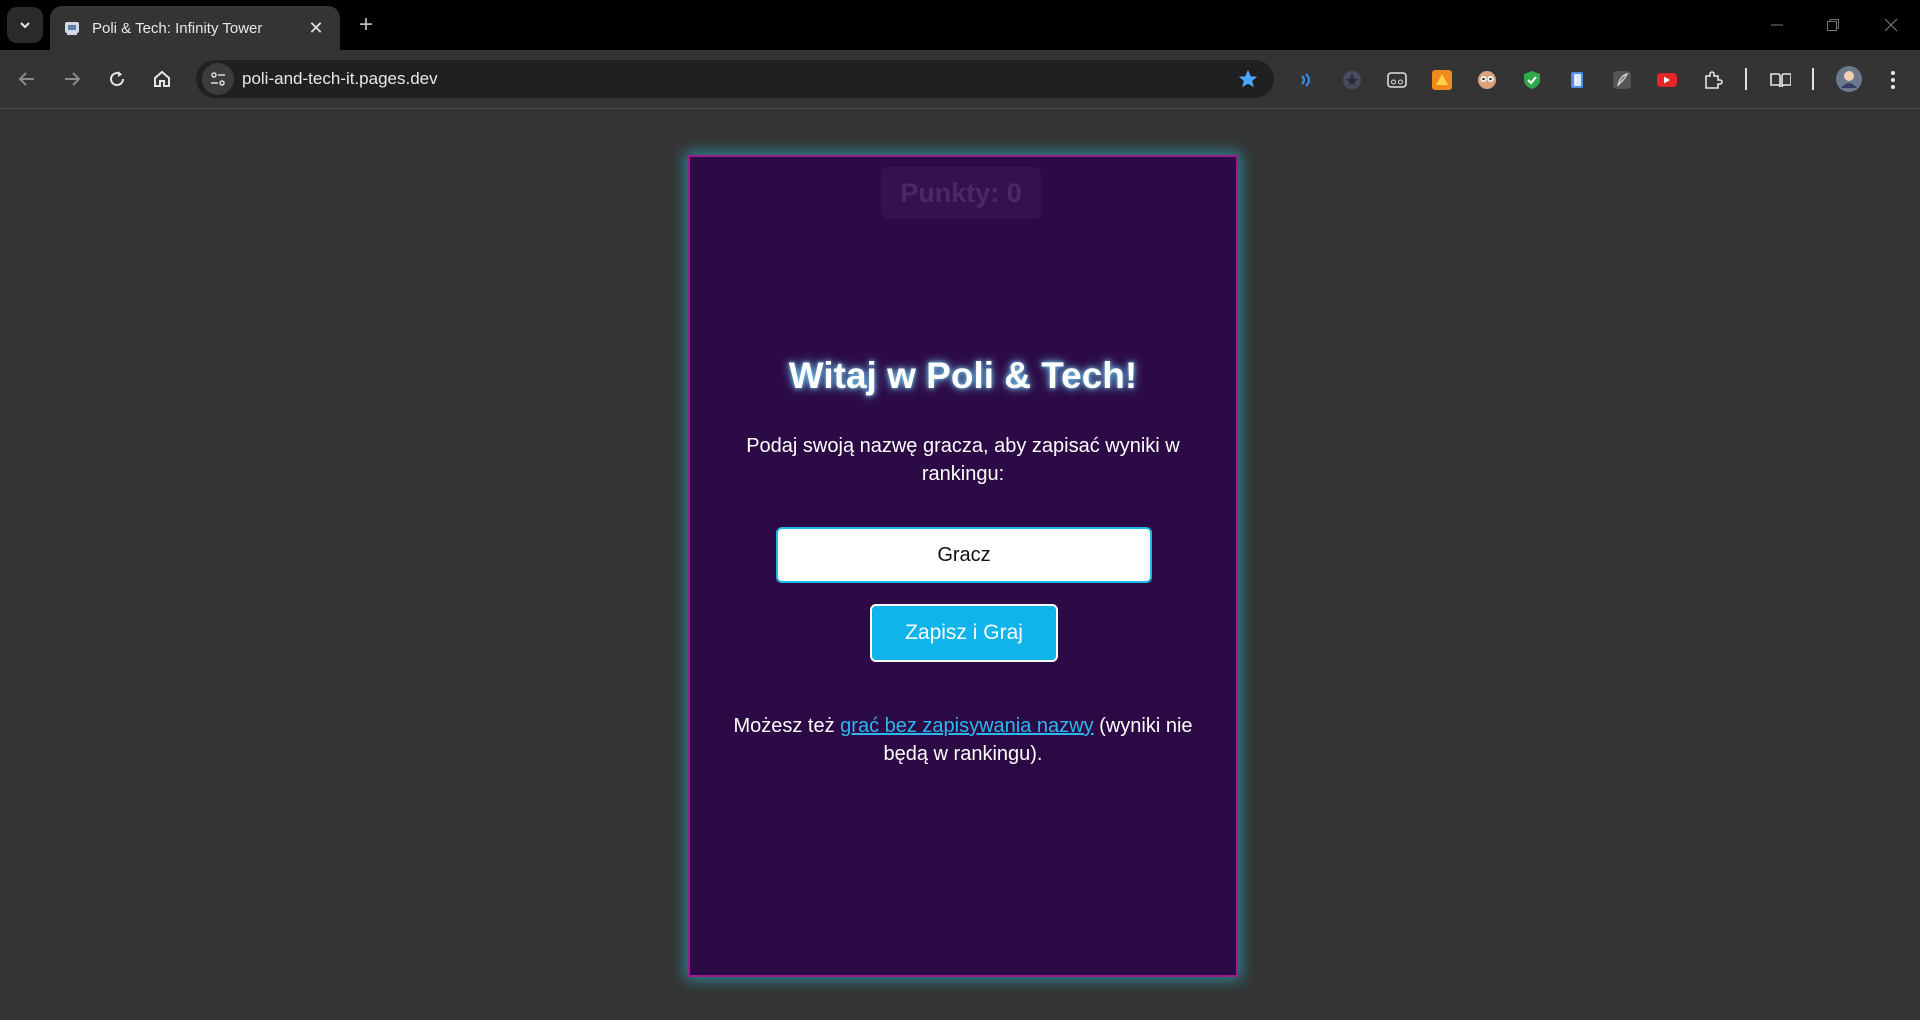 This screenshot has width=1920, height=1020. Describe the element at coordinates (1713, 80) in the screenshot. I see `puzzle-extensions-icon` at that location.